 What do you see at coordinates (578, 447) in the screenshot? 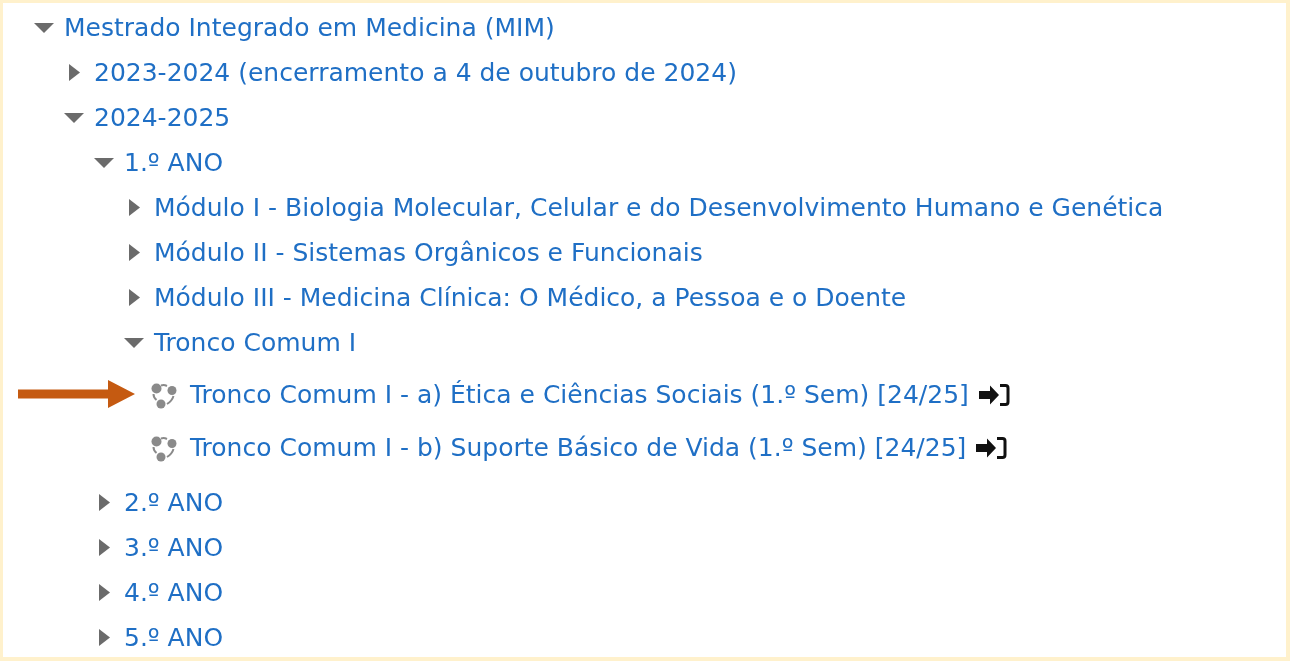
I see `course-link: Tronco Comum I - b) Suporte Básico de Vida (1.º Sem) [24/25]` at bounding box center [578, 447].